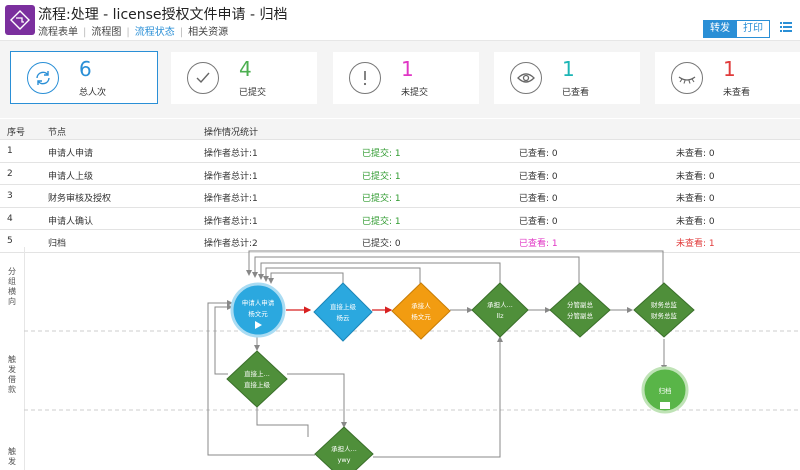 The width and height of the screenshot is (800, 470). I want to click on flow-node-direct-superior-2: 直接上... 直接上级, so click(257, 379).